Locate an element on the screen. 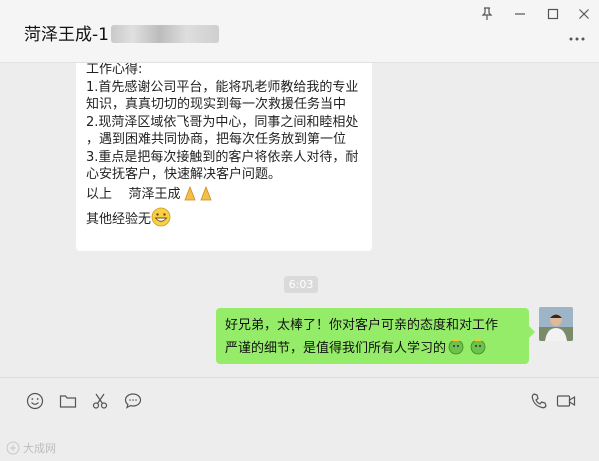  watermark: 大成网 is located at coordinates (31, 448).